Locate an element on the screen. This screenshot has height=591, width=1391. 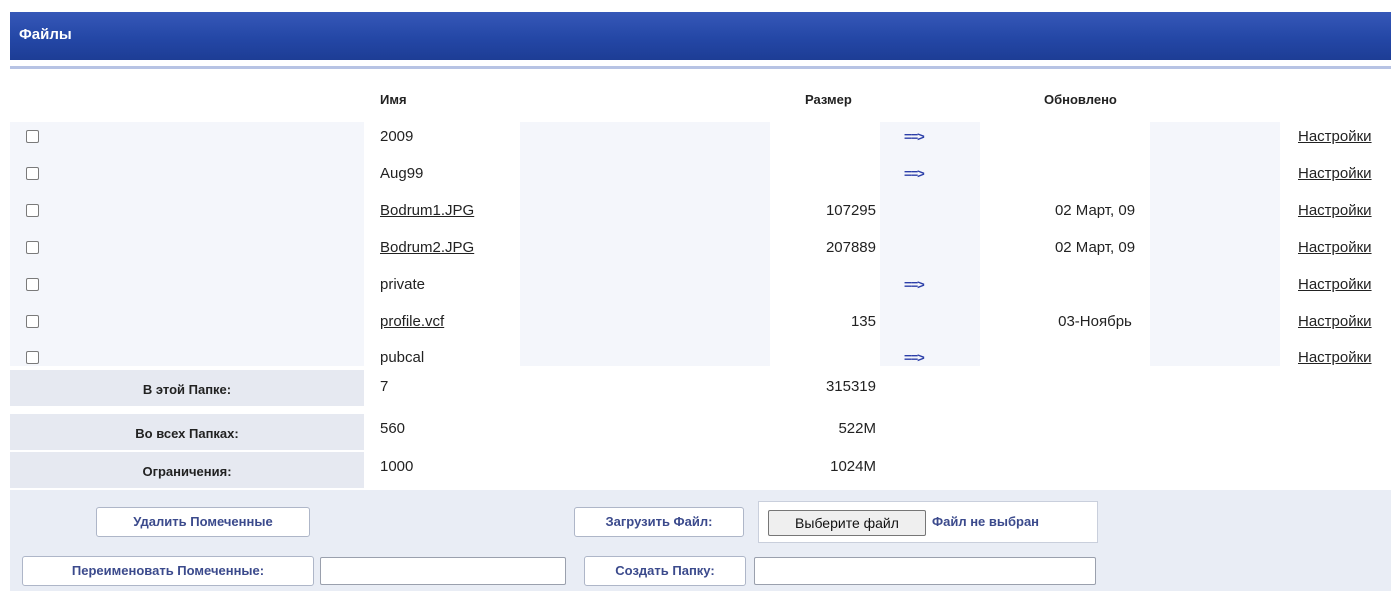
create-folder-button: Создать Папку: is located at coordinates (665, 571).